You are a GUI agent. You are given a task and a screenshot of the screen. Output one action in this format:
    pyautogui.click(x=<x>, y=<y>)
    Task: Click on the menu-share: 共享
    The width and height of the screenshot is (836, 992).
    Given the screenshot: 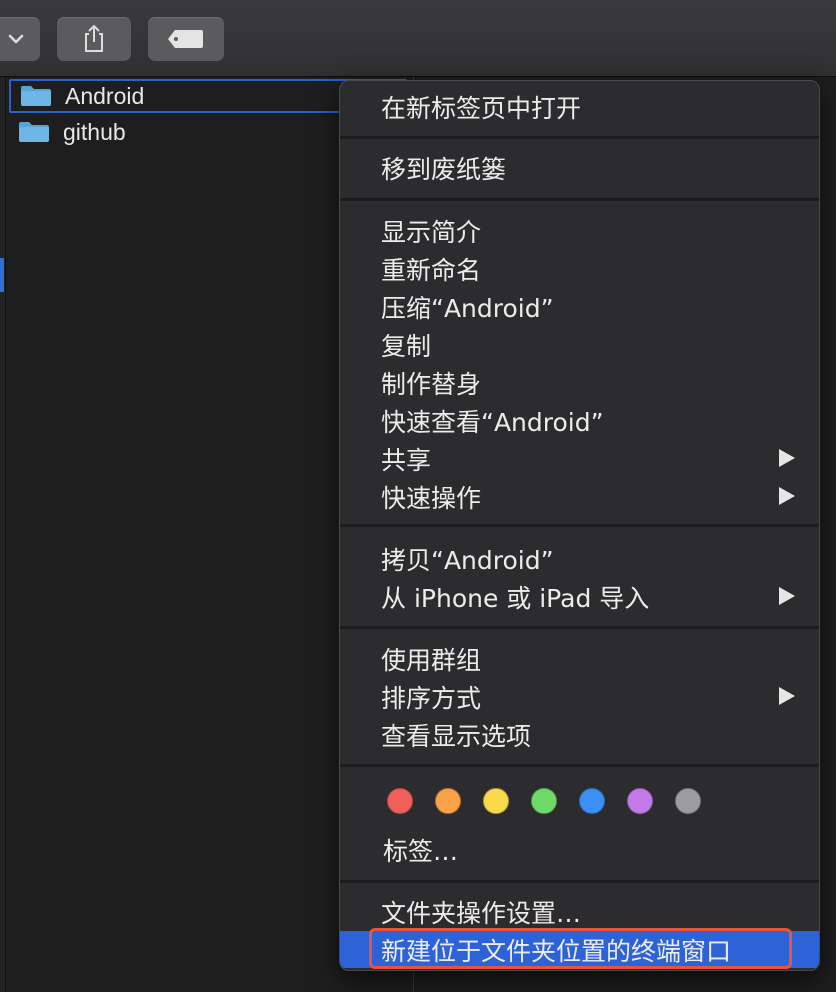 What is the action you would take?
    pyautogui.click(x=579, y=459)
    